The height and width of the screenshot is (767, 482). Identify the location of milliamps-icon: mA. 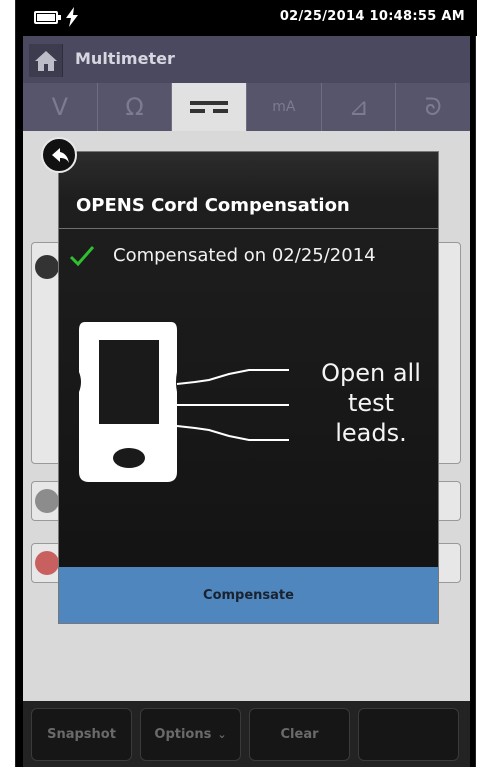
(284, 107).